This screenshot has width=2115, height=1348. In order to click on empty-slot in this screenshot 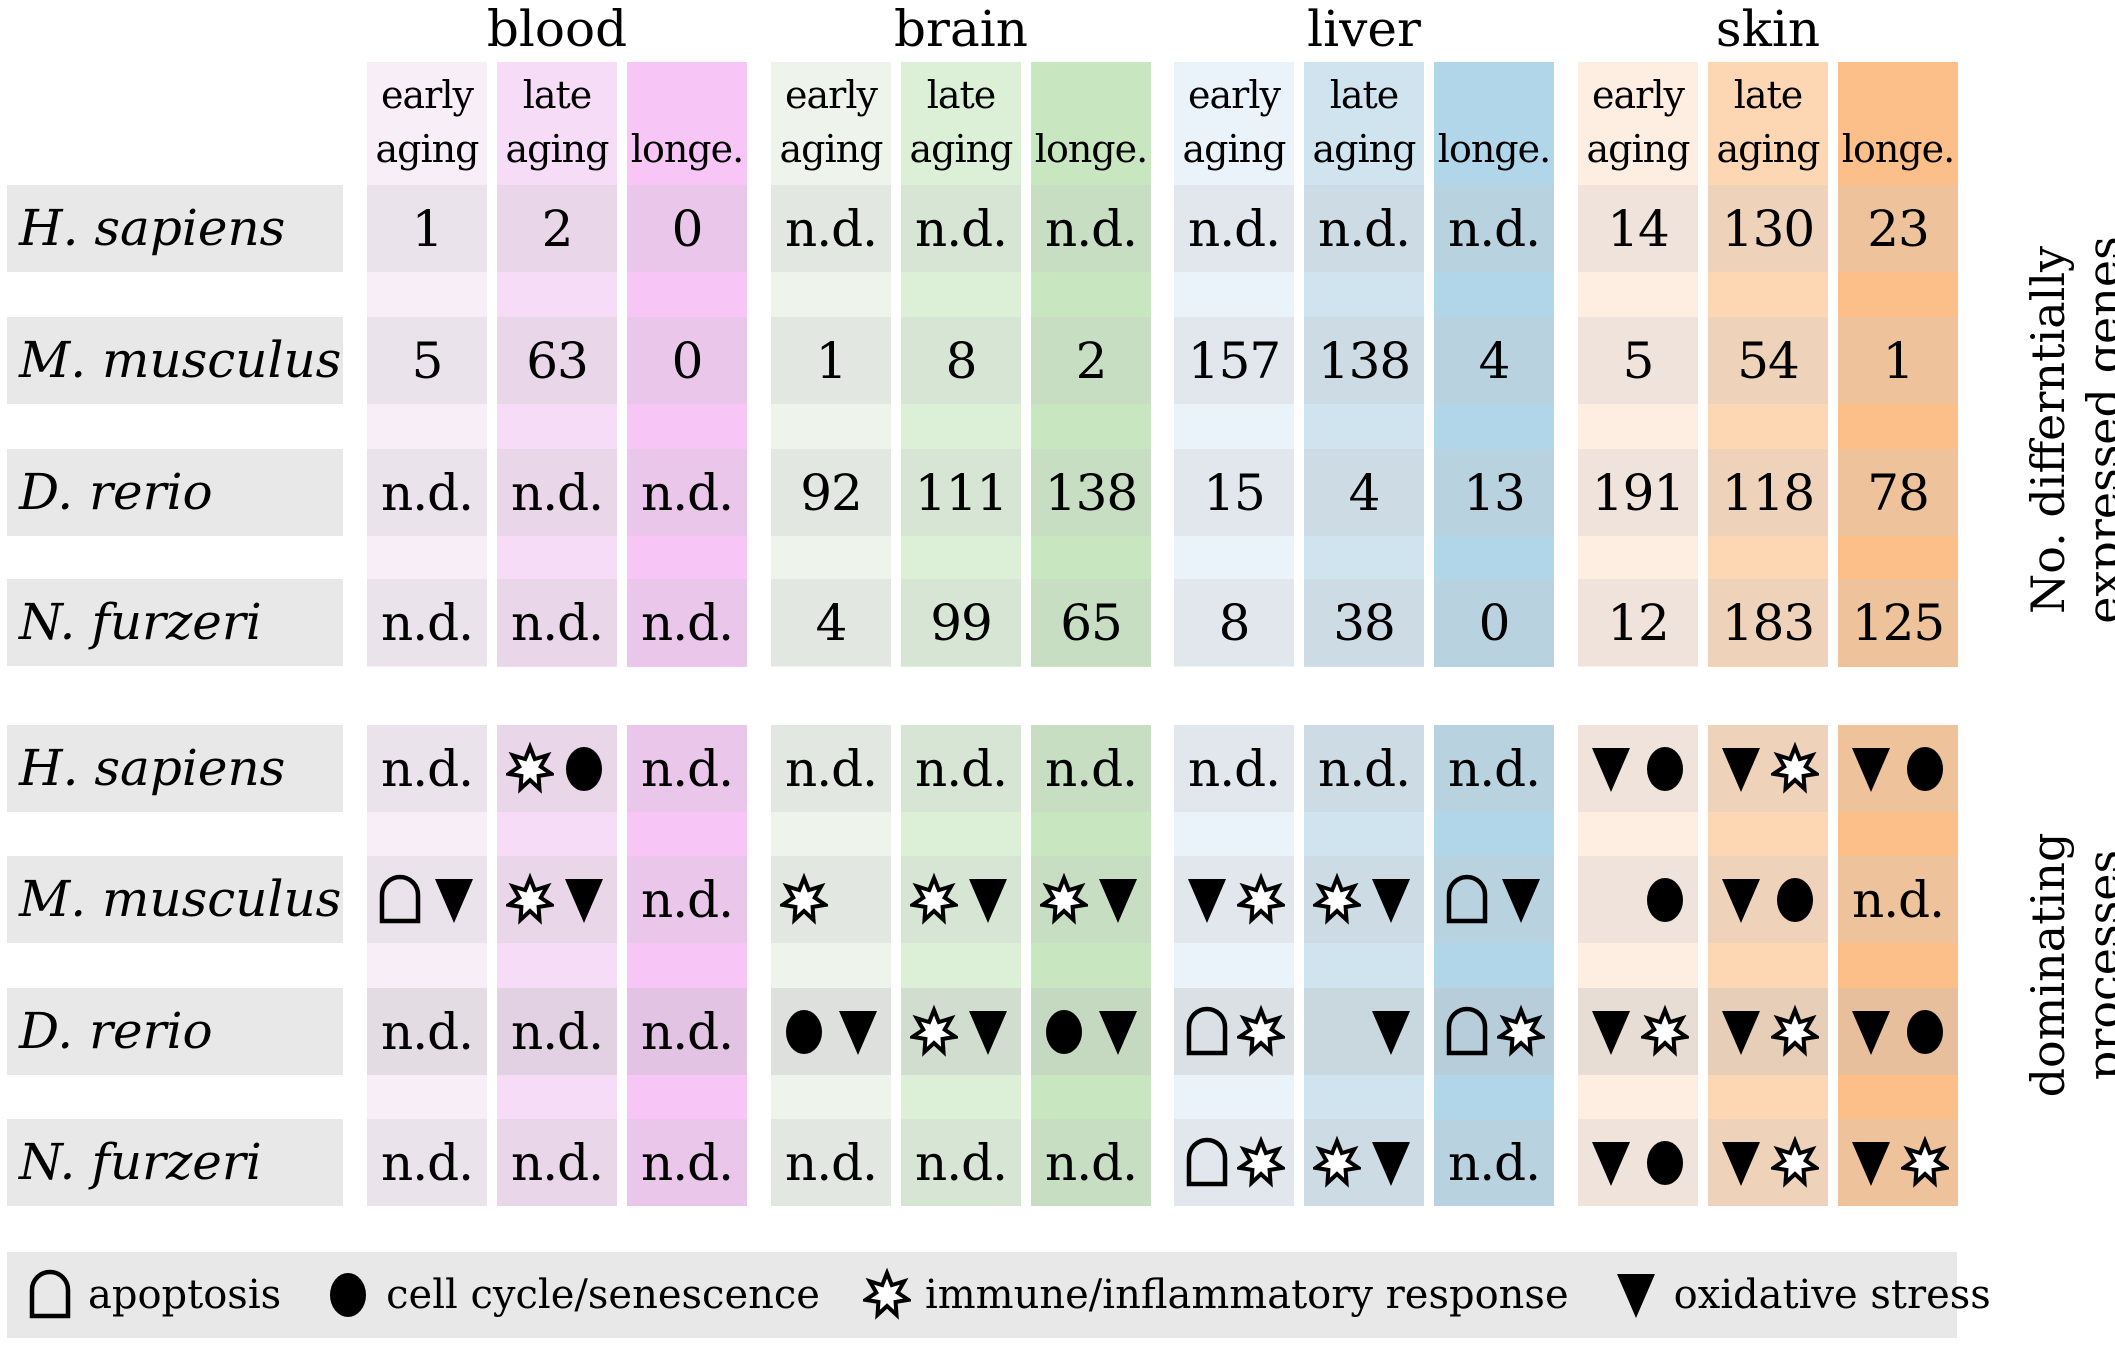, I will do `click(858, 900)`.